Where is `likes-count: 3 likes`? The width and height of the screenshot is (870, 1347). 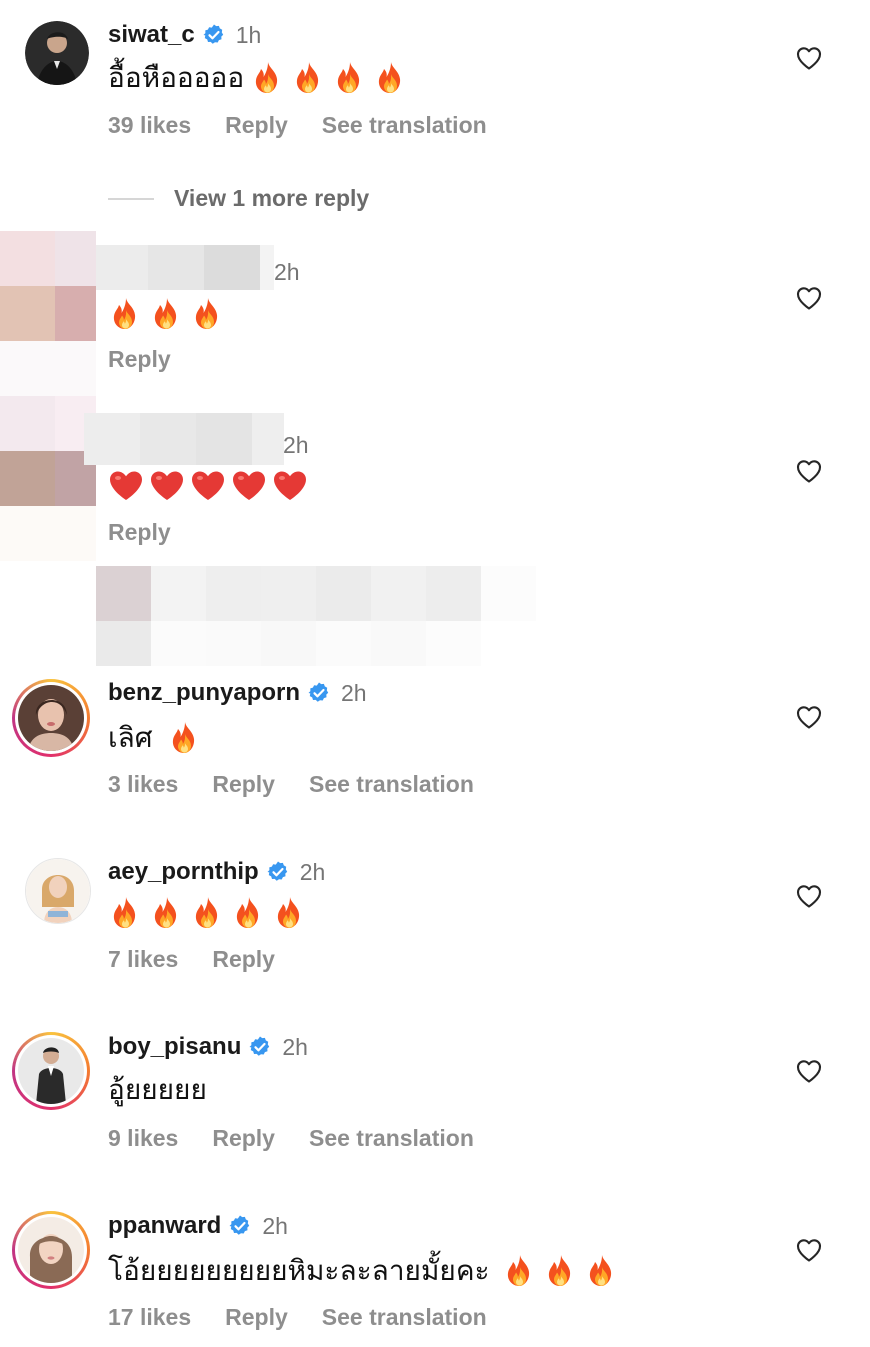
likes-count: 3 likes is located at coordinates (143, 784).